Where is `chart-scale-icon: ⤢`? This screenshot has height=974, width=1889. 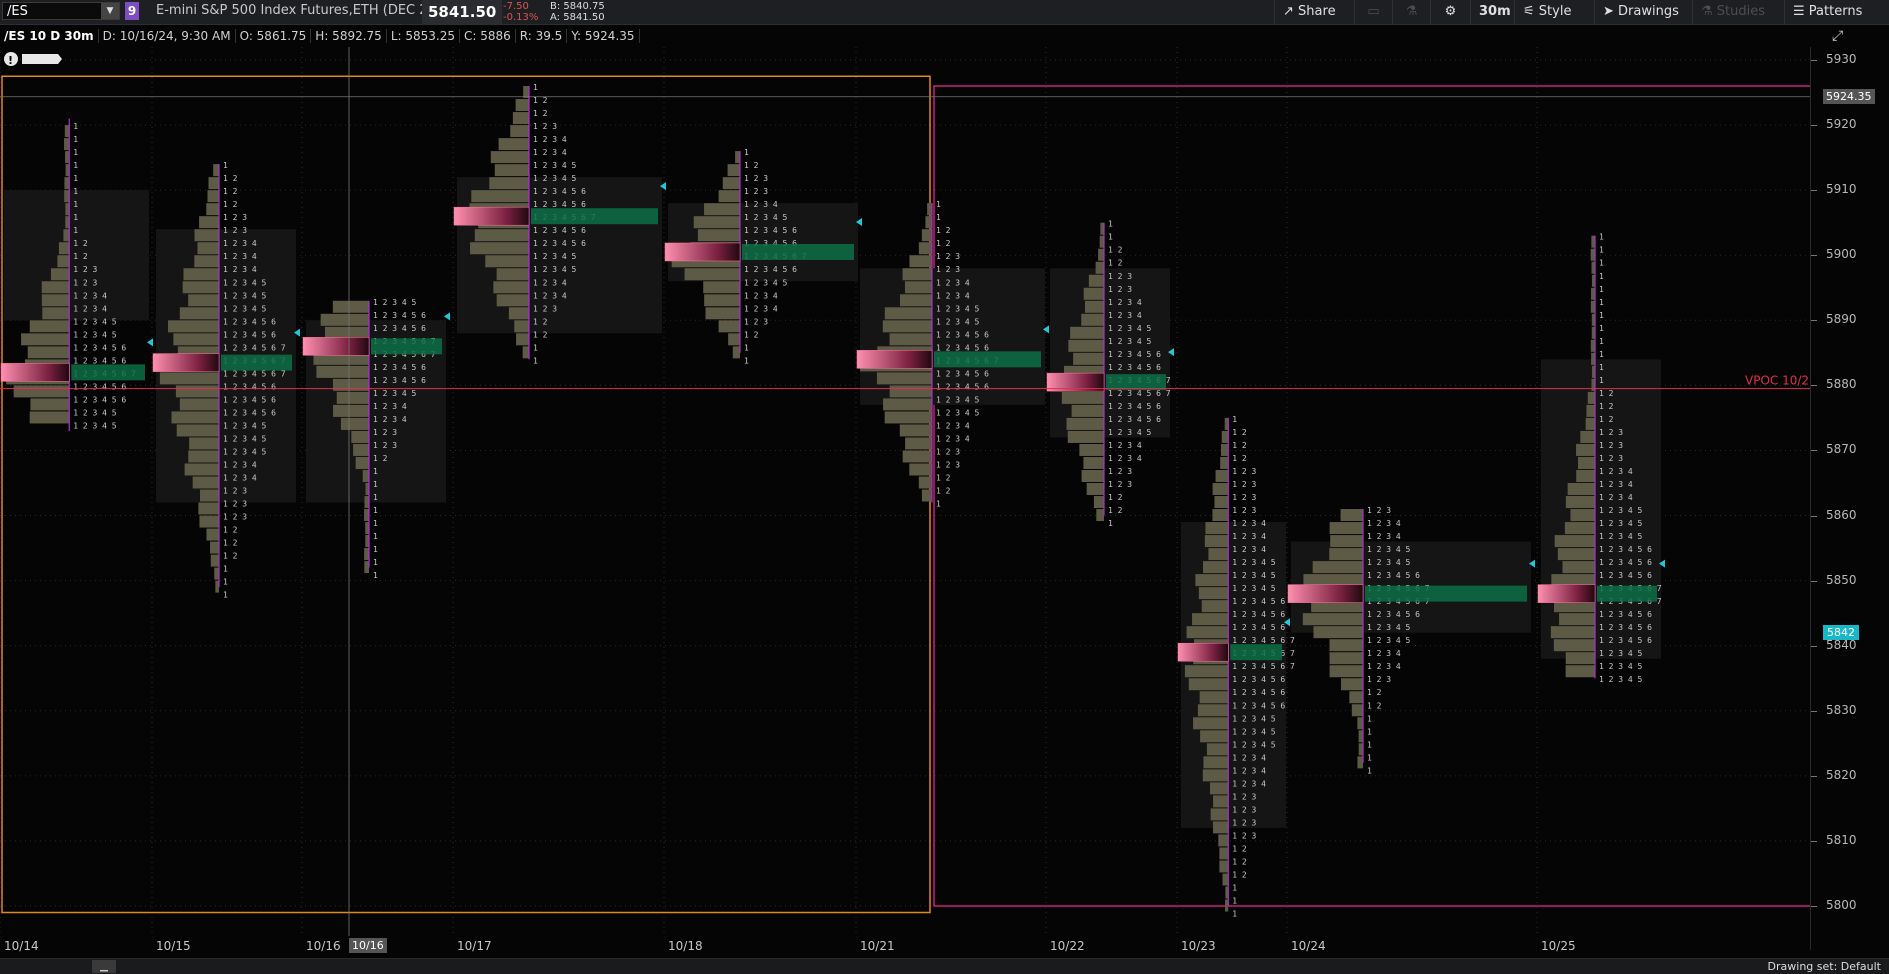 chart-scale-icon: ⤢ is located at coordinates (1837, 36).